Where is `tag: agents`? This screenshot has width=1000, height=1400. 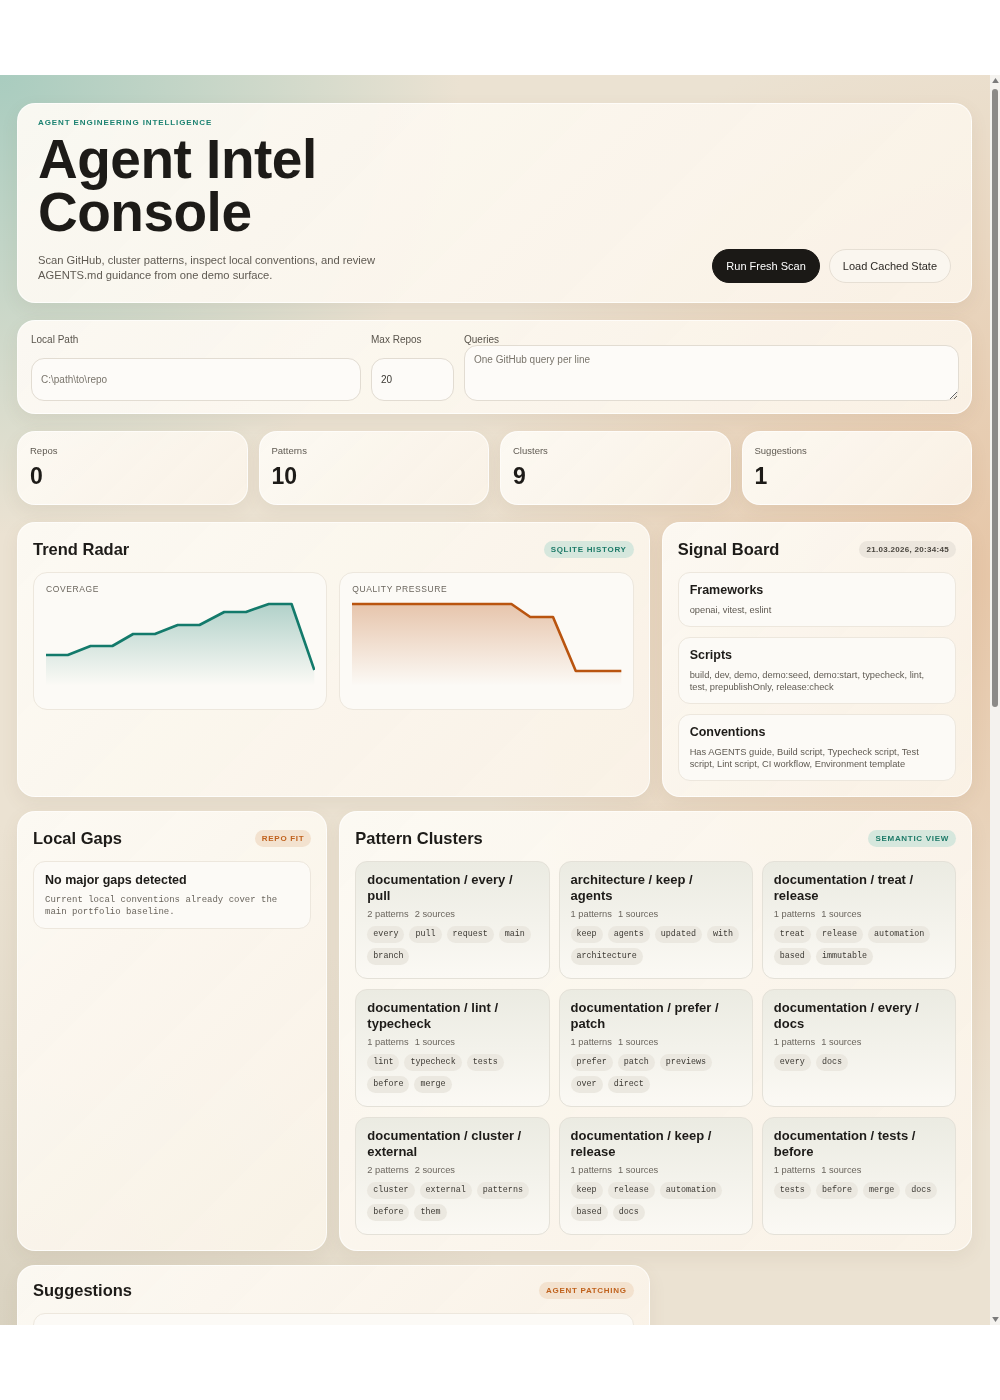 tag: agents is located at coordinates (628, 934).